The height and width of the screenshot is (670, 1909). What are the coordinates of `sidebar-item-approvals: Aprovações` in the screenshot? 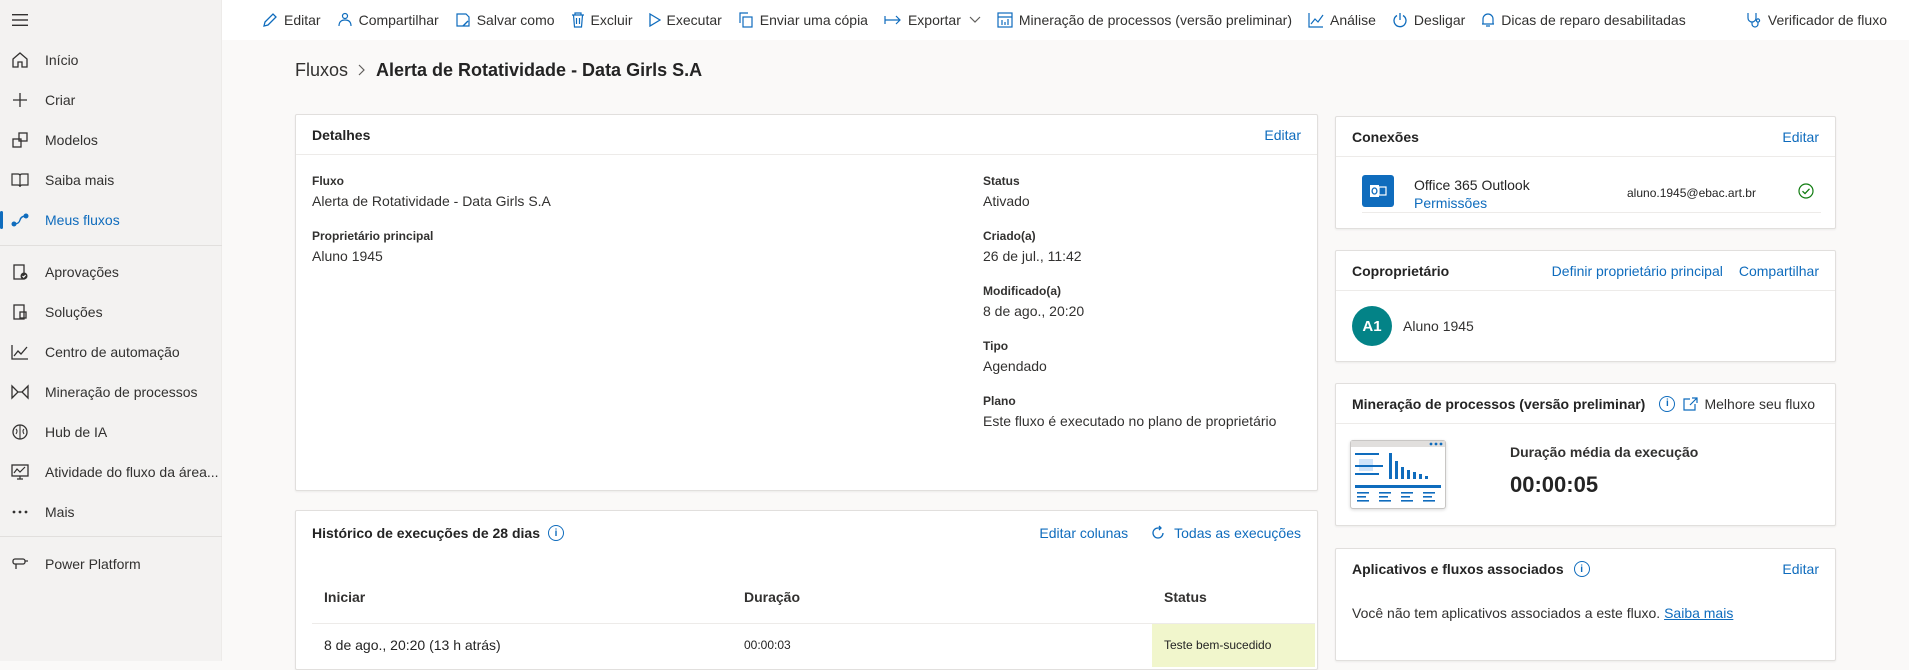 It's located at (111, 272).